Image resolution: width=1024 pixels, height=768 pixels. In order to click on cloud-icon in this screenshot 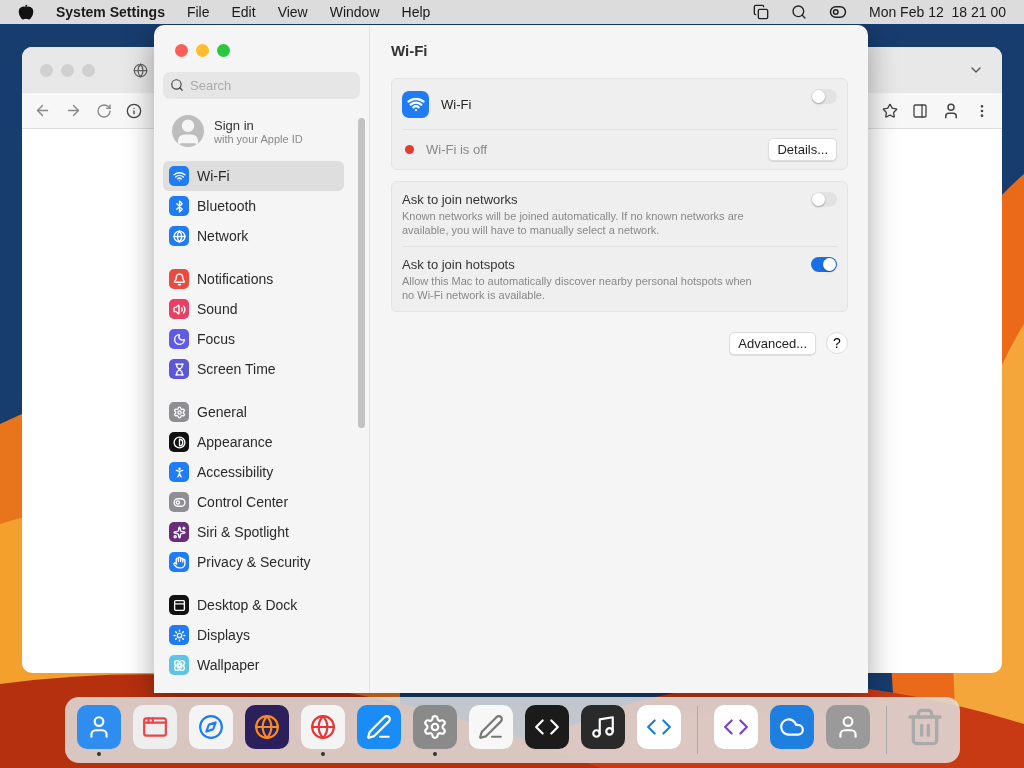, I will do `click(792, 726)`.